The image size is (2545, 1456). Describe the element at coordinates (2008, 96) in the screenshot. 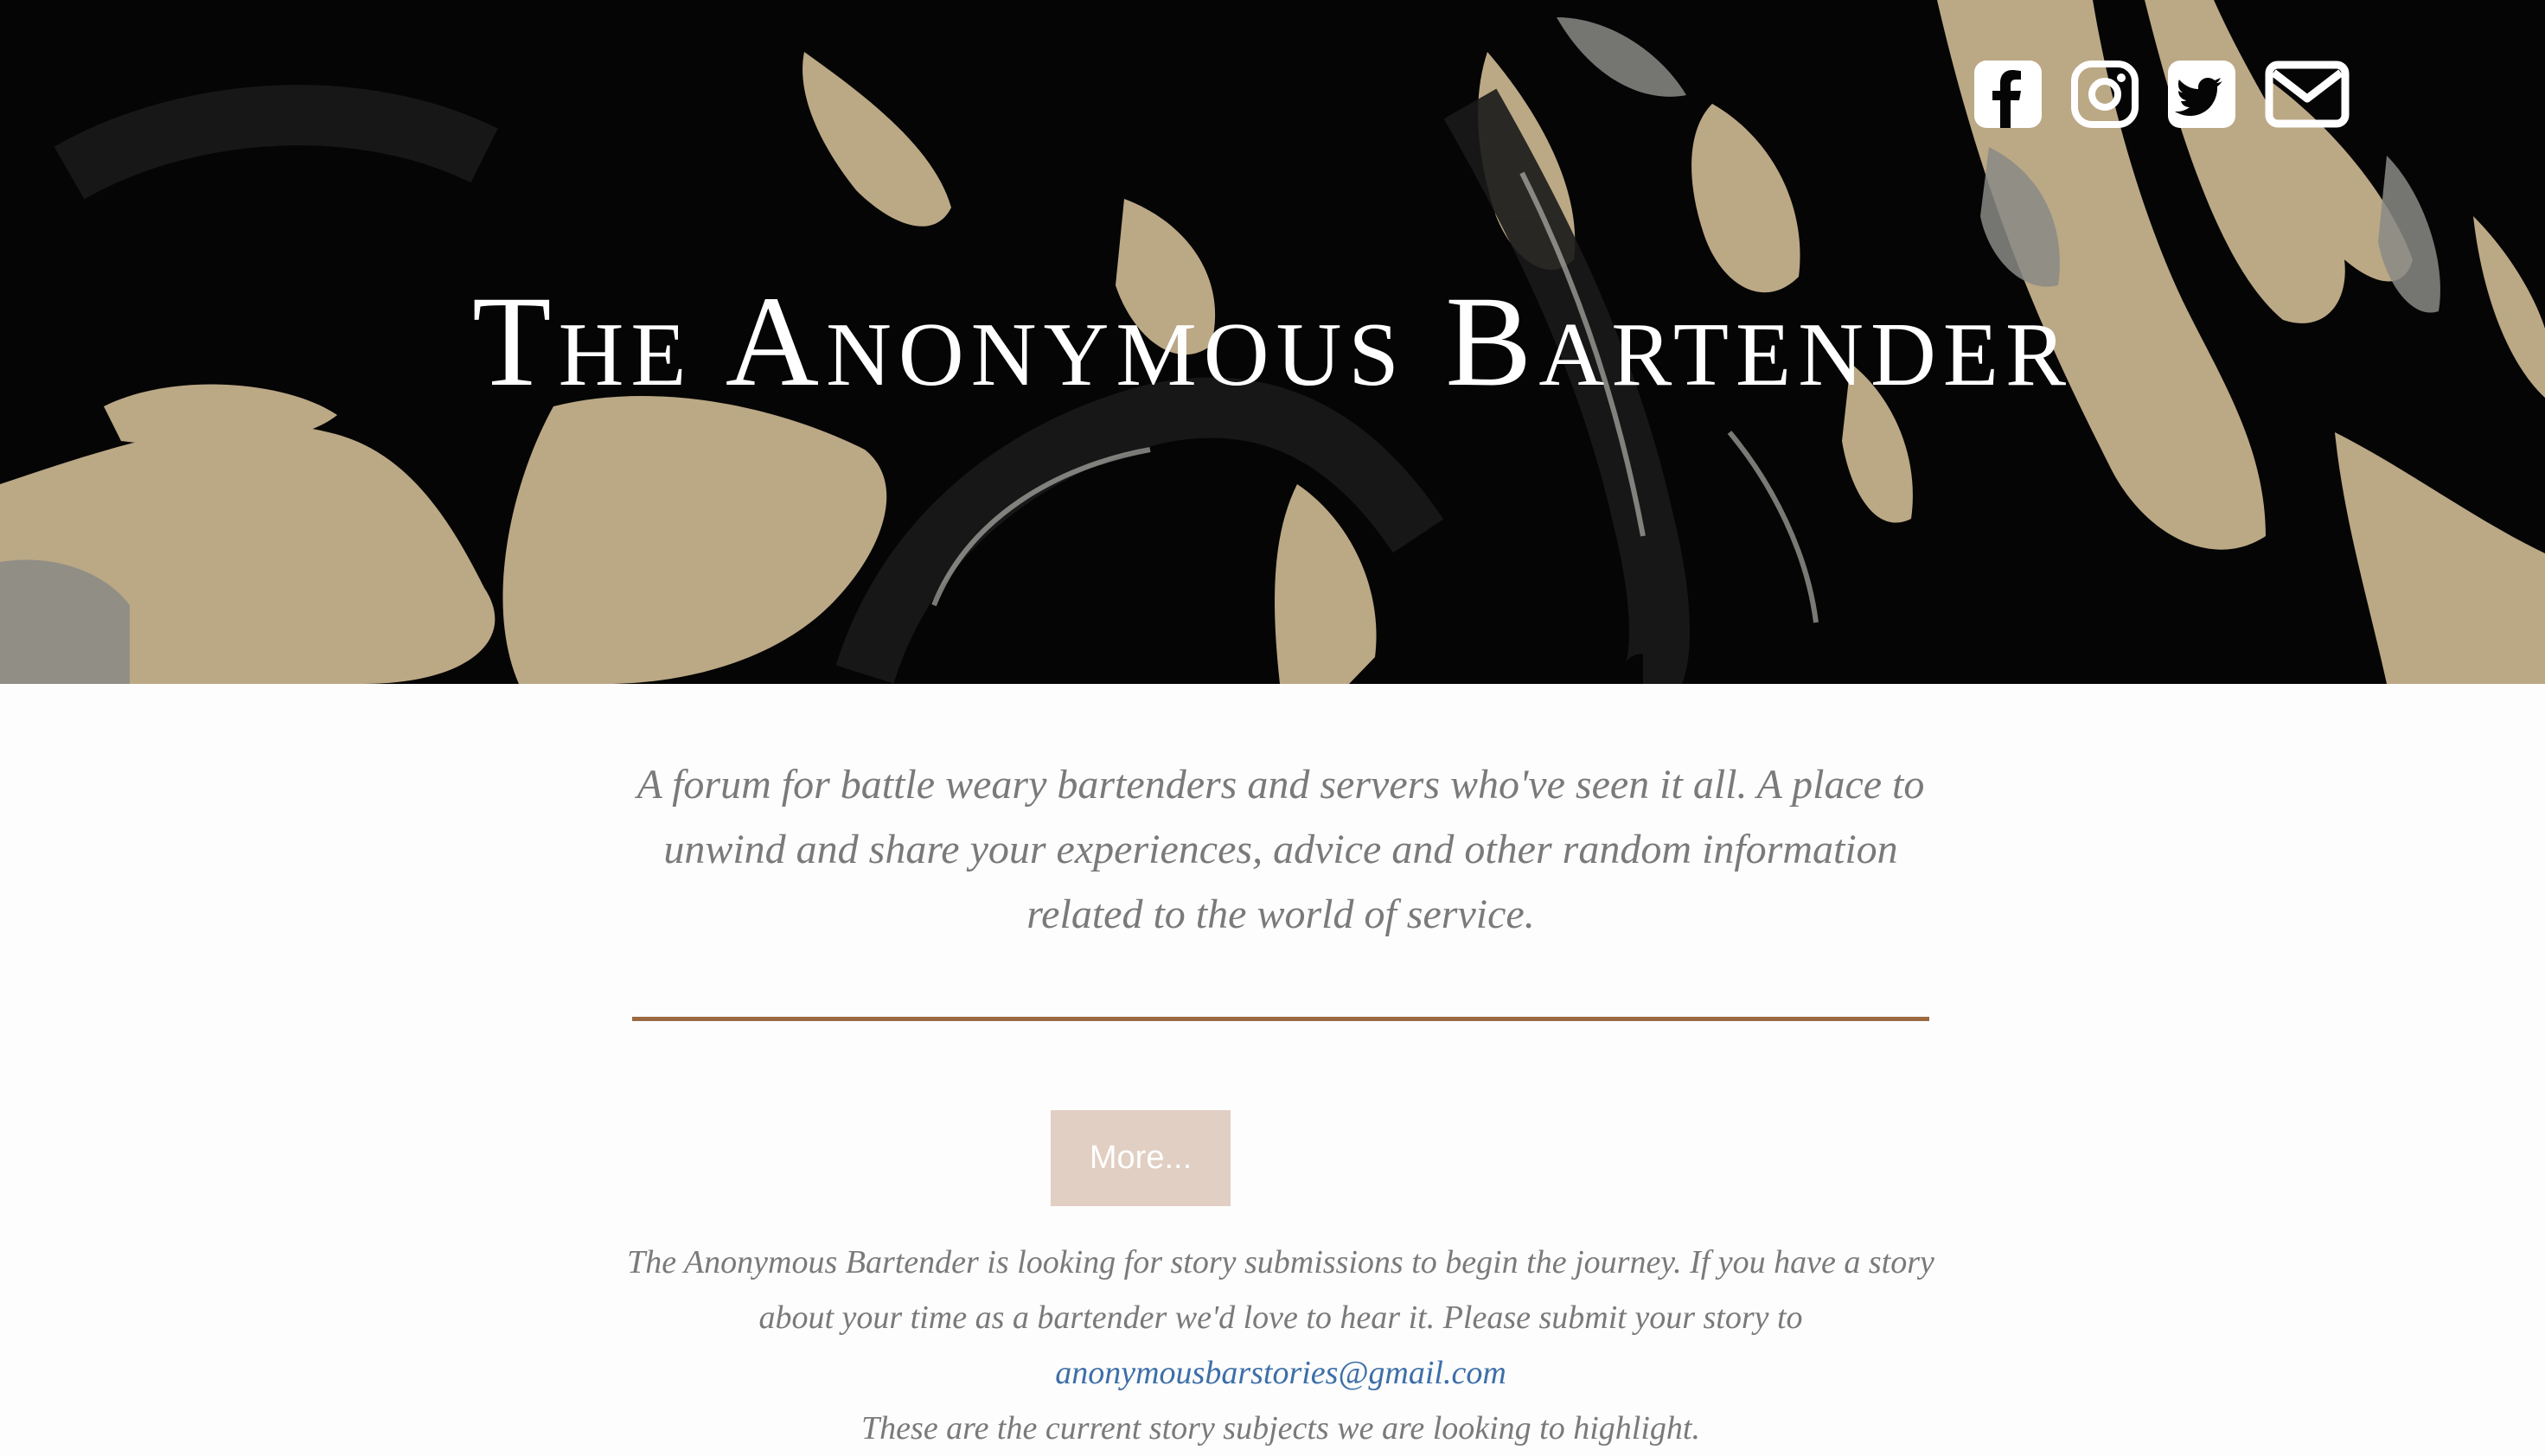

I see `facebook-icon` at that location.